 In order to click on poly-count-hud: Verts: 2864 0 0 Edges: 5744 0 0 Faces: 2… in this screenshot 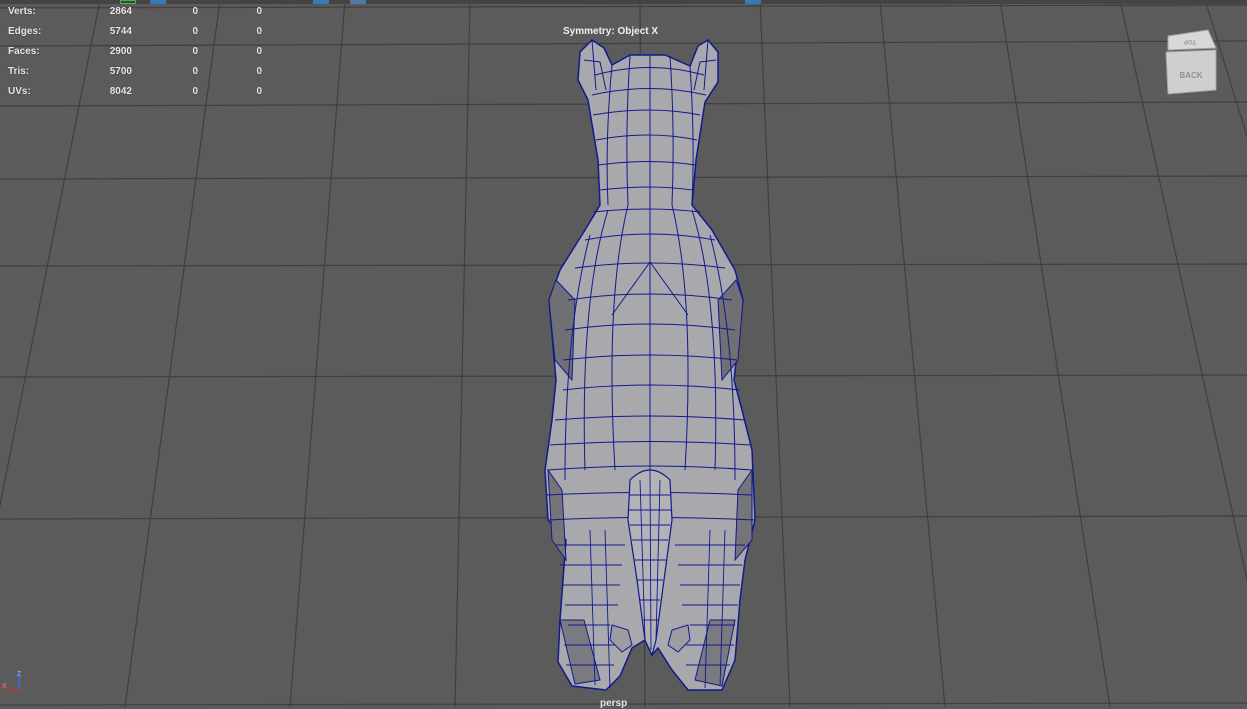, I will do `click(138, 55)`.